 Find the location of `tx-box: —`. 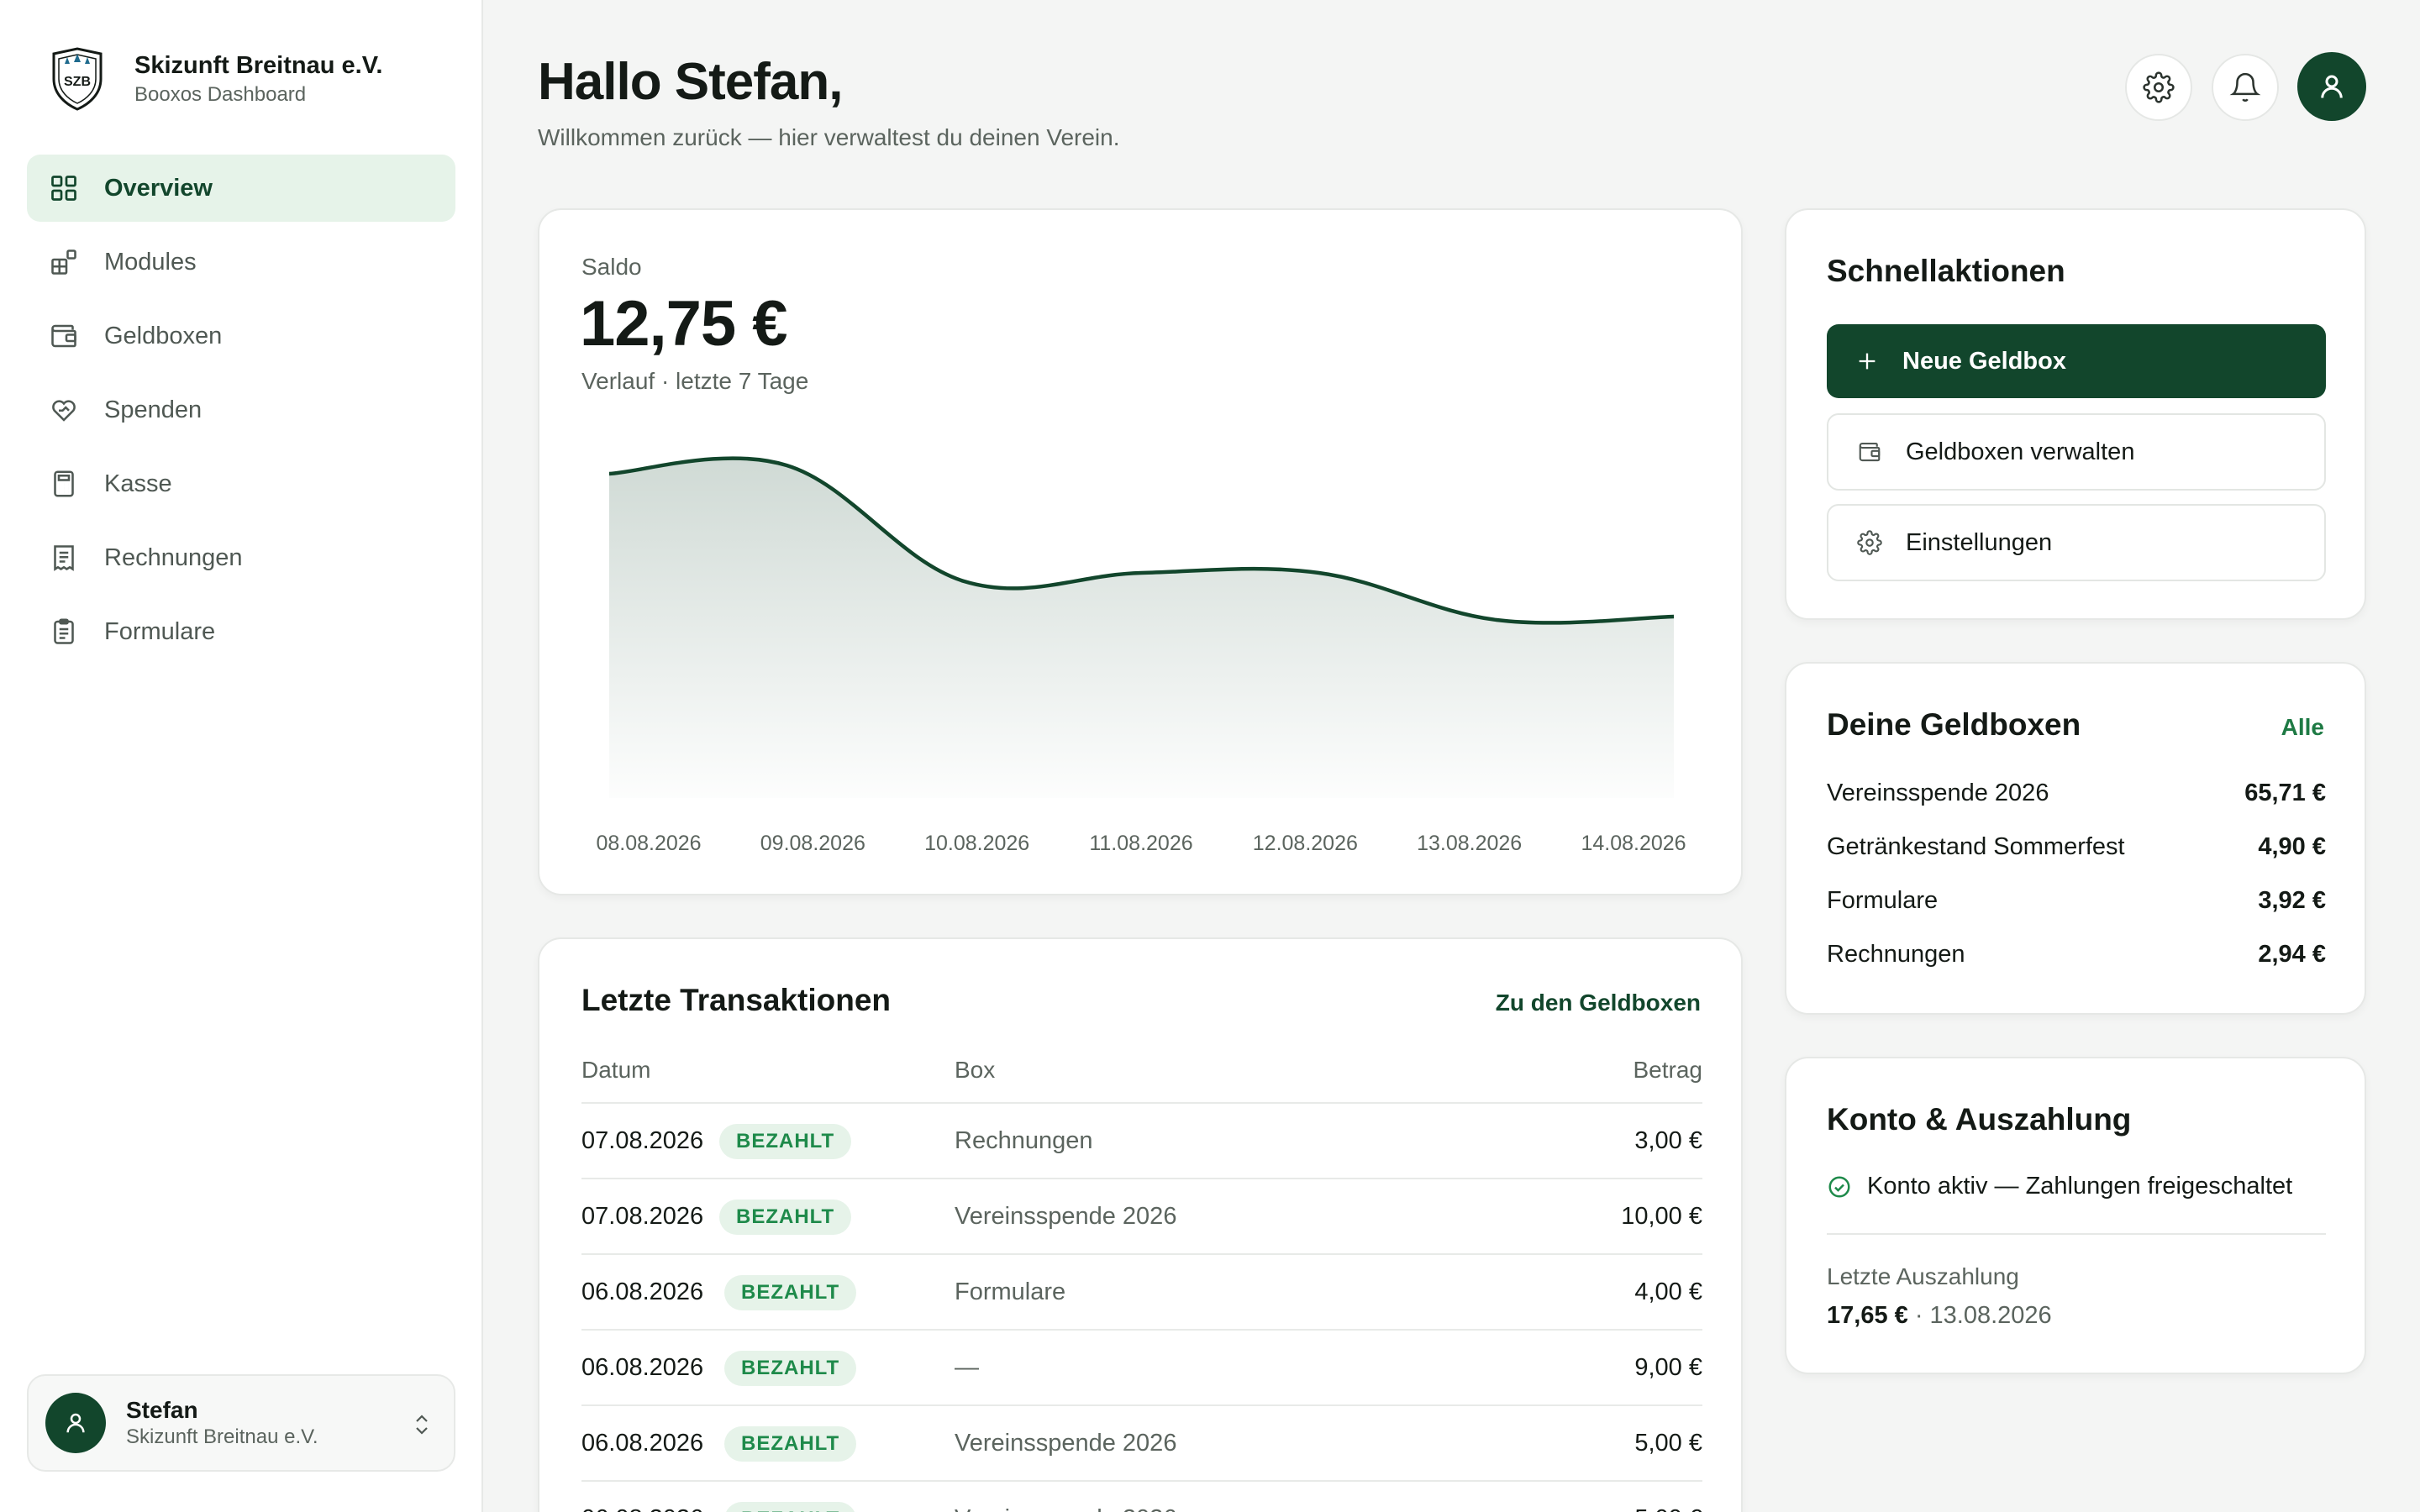

tx-box: — is located at coordinates (967, 1367).